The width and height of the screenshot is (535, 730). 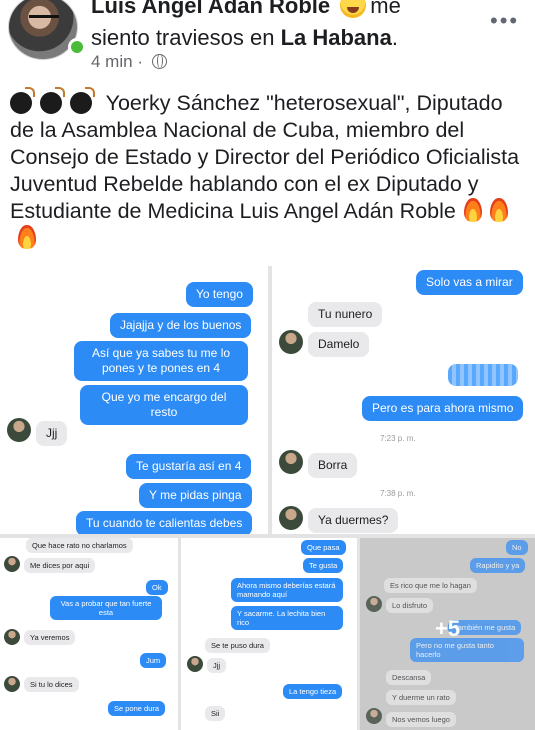 I want to click on chat-bubble: Te gusta, so click(x=323, y=565).